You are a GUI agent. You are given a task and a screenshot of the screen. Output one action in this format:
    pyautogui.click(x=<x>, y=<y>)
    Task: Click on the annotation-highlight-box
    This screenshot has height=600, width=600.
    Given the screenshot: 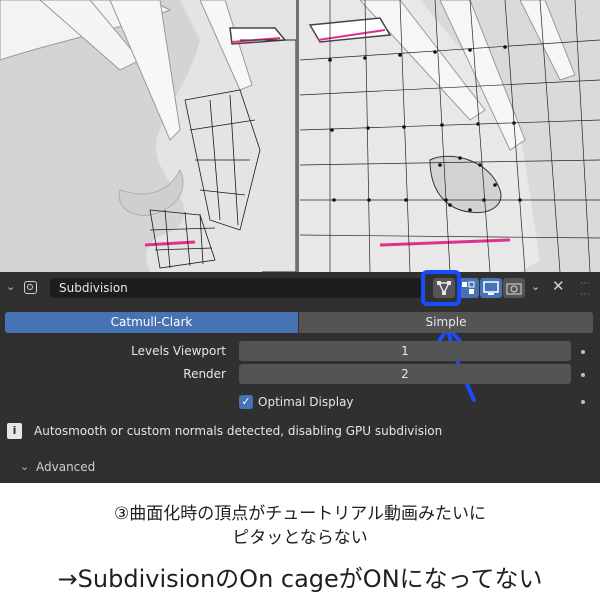 What is the action you would take?
    pyautogui.click(x=441, y=288)
    